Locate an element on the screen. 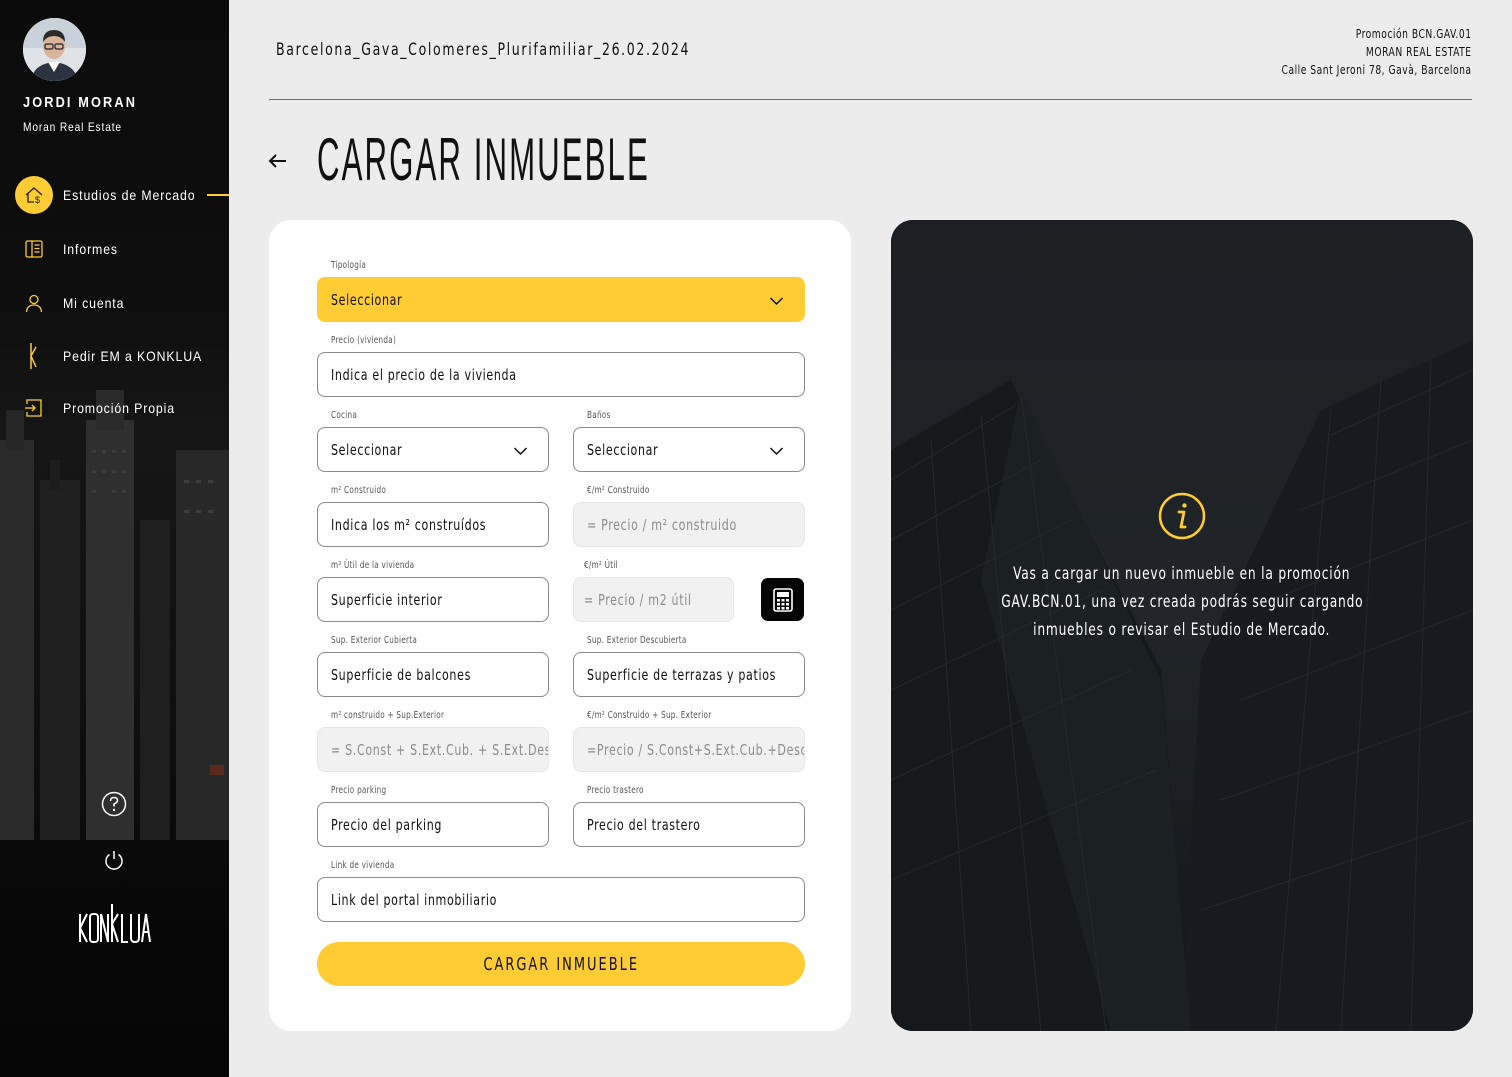 The height and width of the screenshot is (1077, 1512). sidebar-item-label: Mi cuenta is located at coordinates (94, 303).